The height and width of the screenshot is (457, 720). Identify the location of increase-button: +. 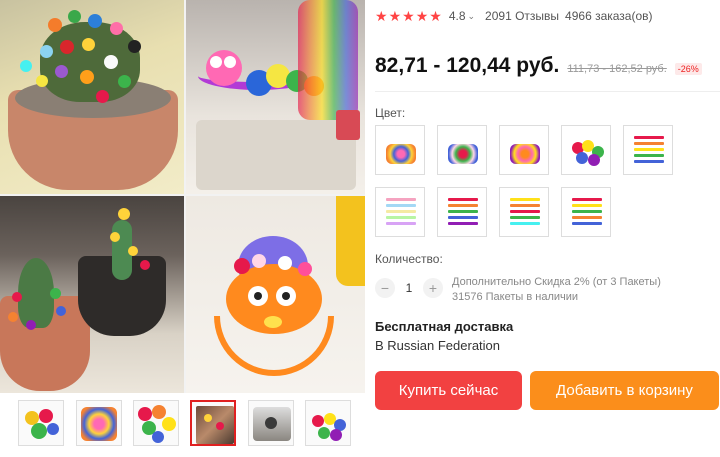
(433, 288).